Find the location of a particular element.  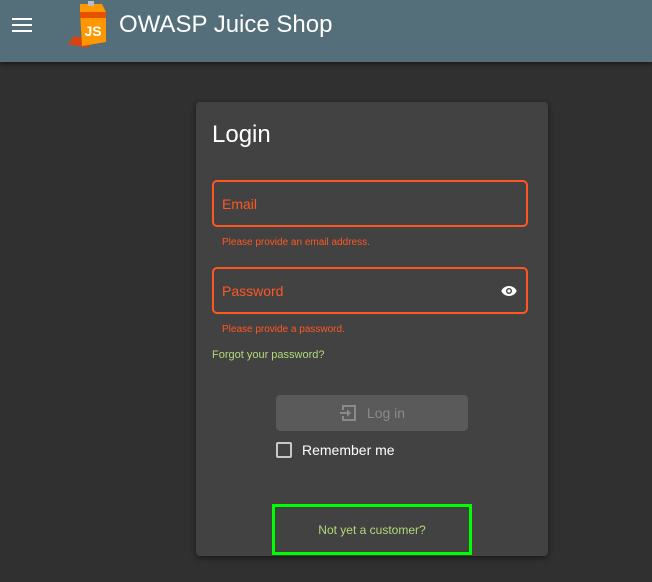

register-link: Not yet a customer? is located at coordinates (372, 529).